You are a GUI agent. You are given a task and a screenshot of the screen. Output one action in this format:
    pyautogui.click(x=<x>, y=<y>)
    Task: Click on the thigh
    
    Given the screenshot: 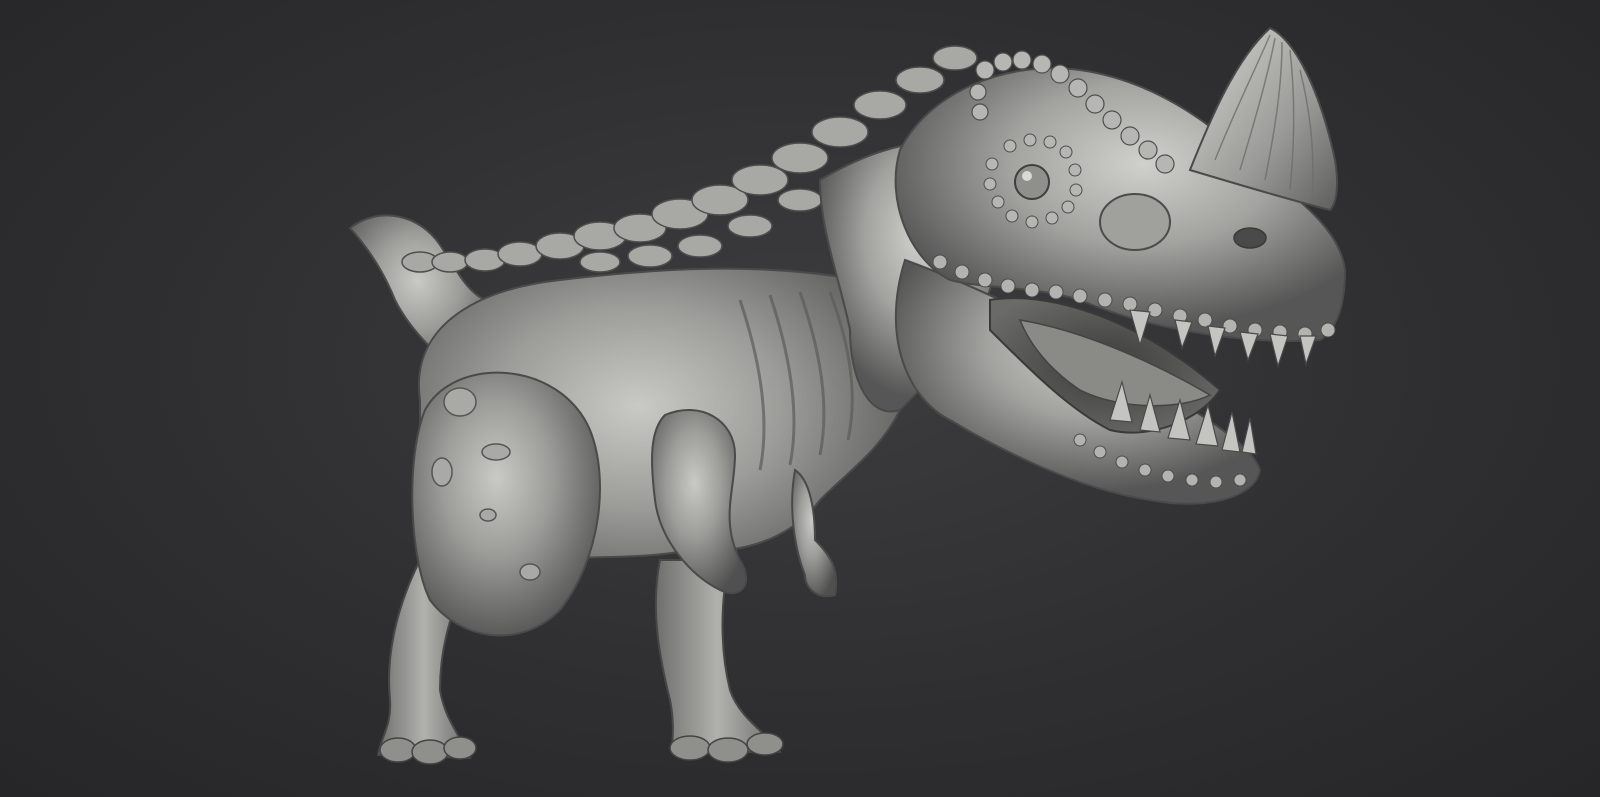 What is the action you would take?
    pyautogui.click(x=506, y=504)
    